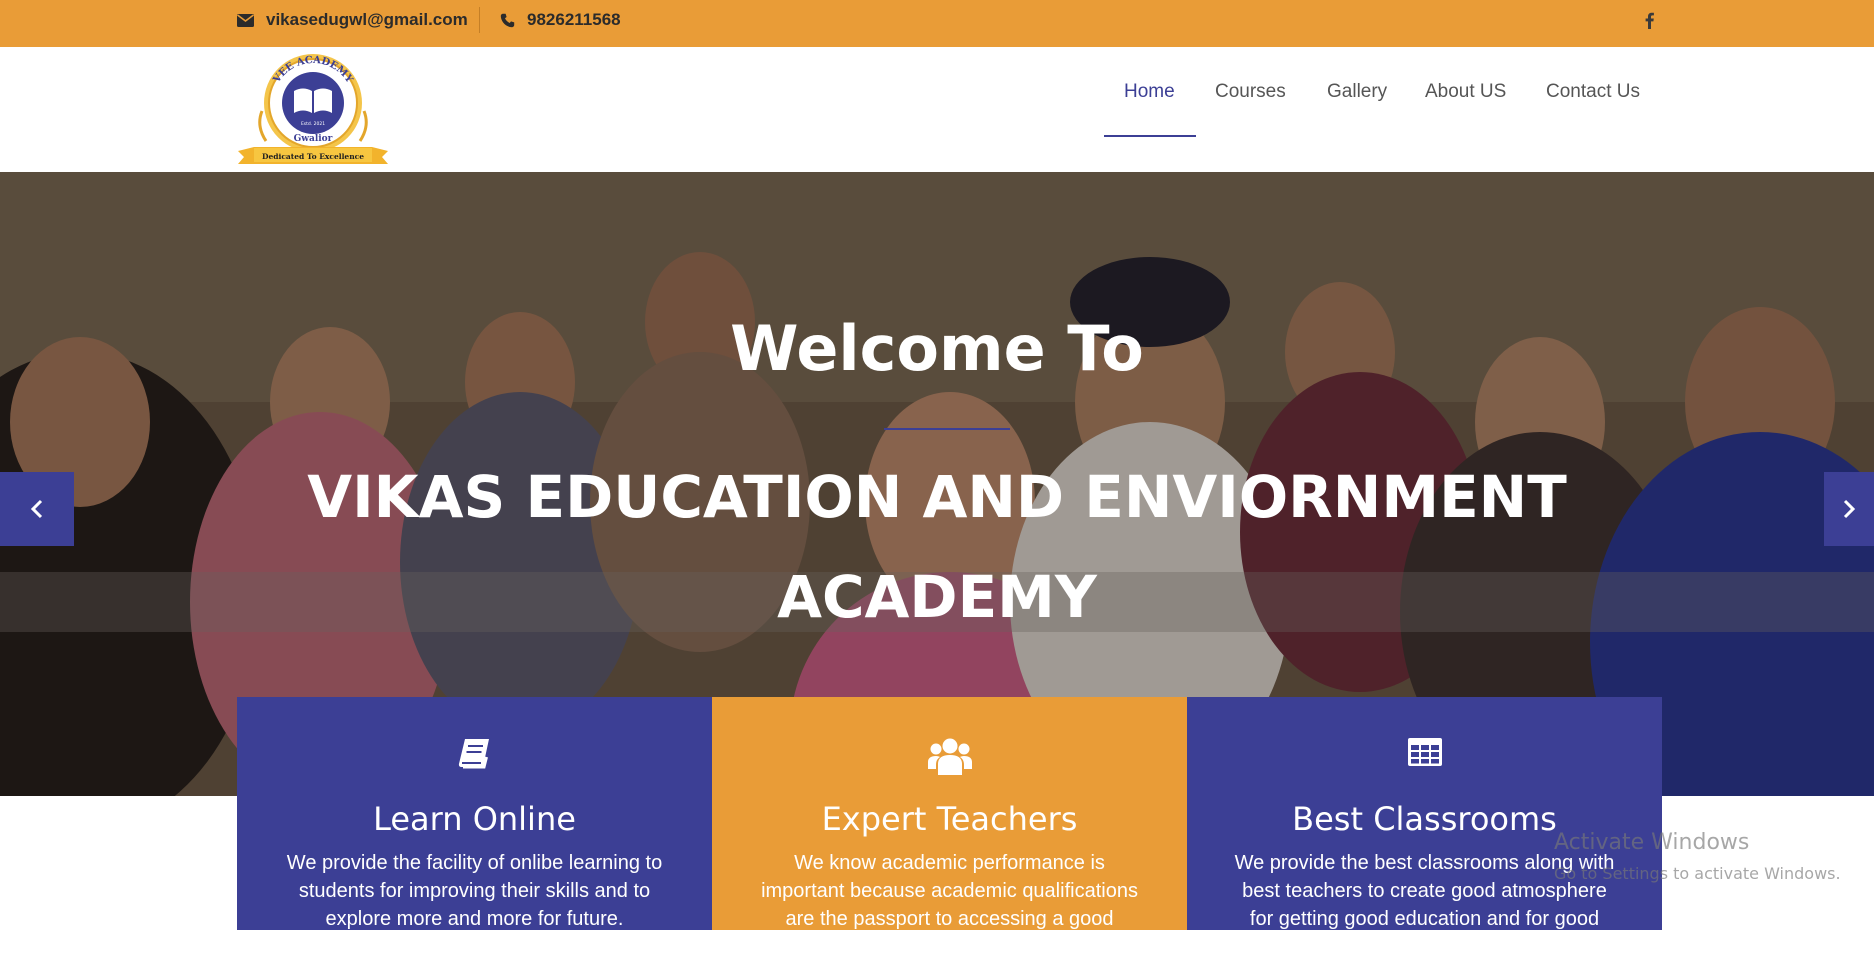 This screenshot has height=961, width=1874. Describe the element at coordinates (949, 756) in the screenshot. I see `users-icon` at that location.